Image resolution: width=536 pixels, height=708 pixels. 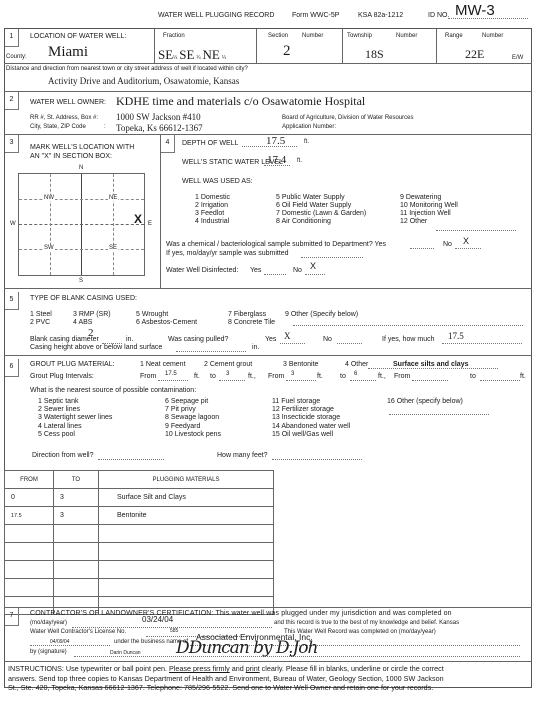 I want to click on casing-option: 6 Asbestos-Cement, so click(x=166, y=323).